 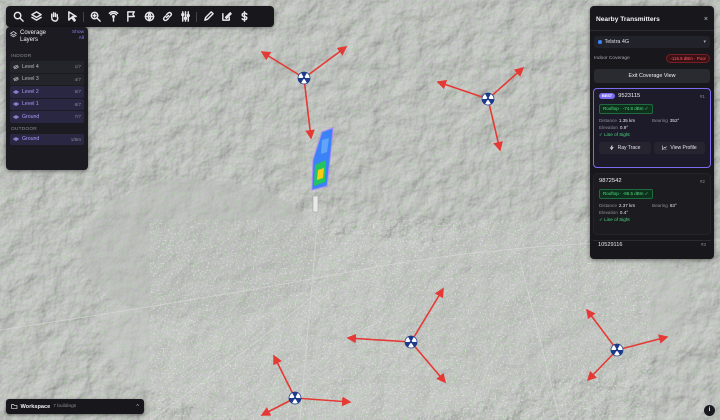 I want to click on layer-name-wrap: Level 2, so click(x=26, y=92).